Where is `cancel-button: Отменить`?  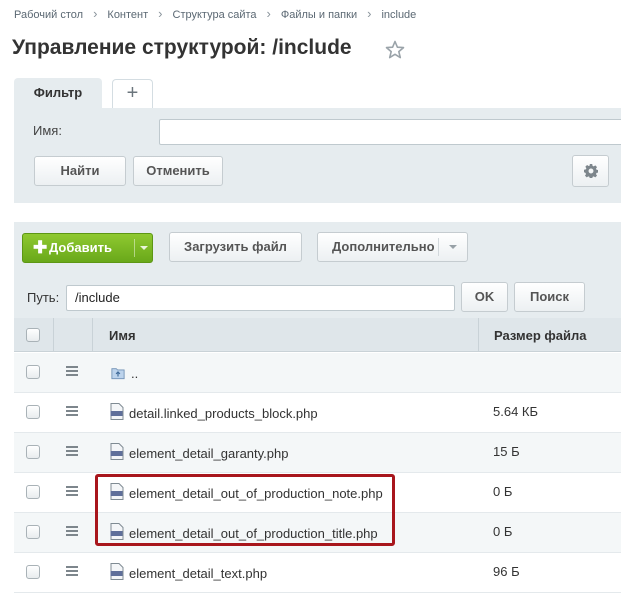
cancel-button: Отменить is located at coordinates (178, 171).